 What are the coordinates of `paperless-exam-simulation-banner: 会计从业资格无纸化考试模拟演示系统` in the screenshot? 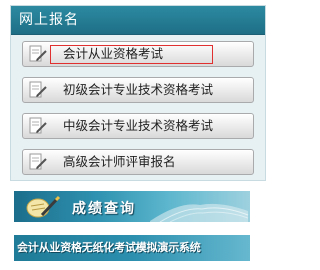 It's located at (132, 248).